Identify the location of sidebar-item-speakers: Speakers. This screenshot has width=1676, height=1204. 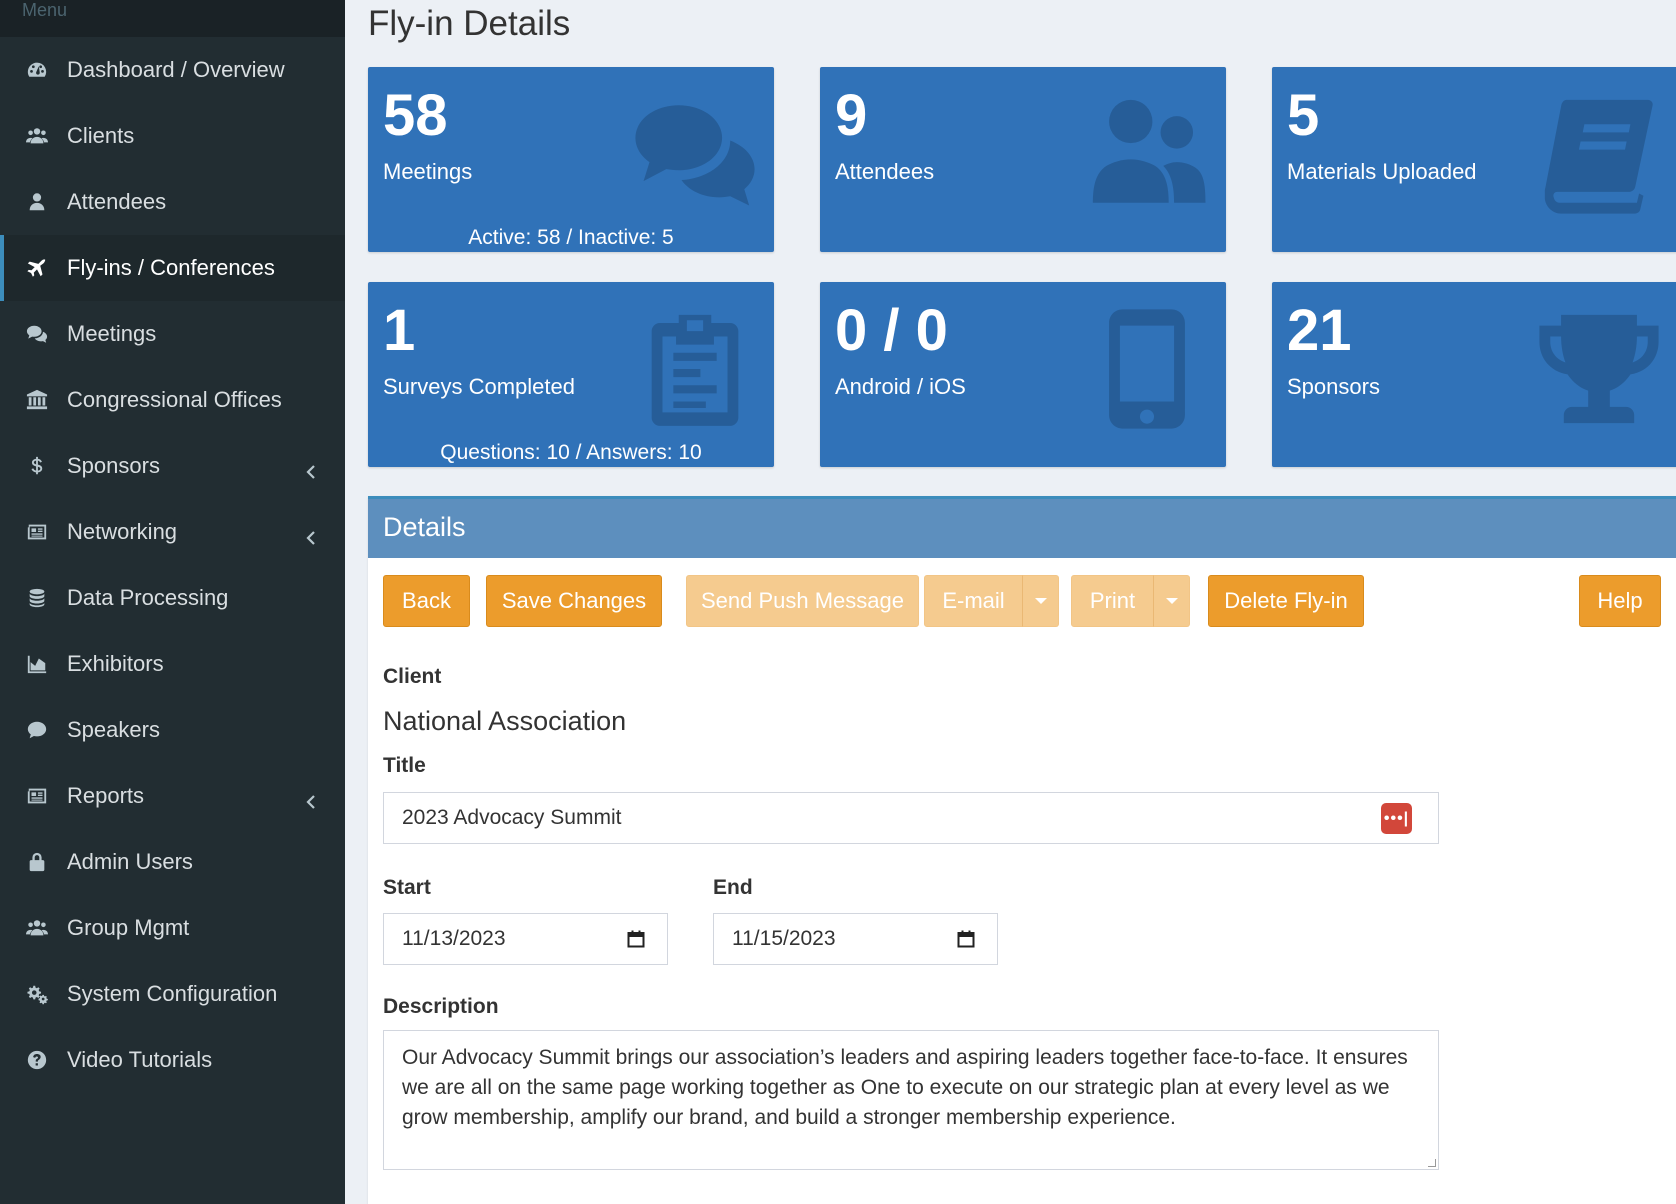
(172, 730).